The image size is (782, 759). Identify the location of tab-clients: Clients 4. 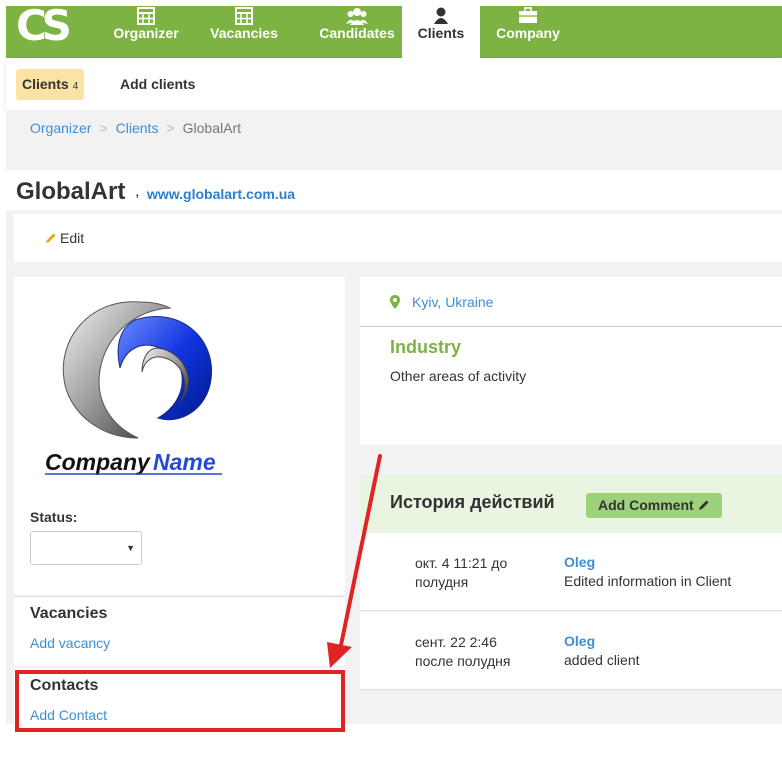
(50, 84).